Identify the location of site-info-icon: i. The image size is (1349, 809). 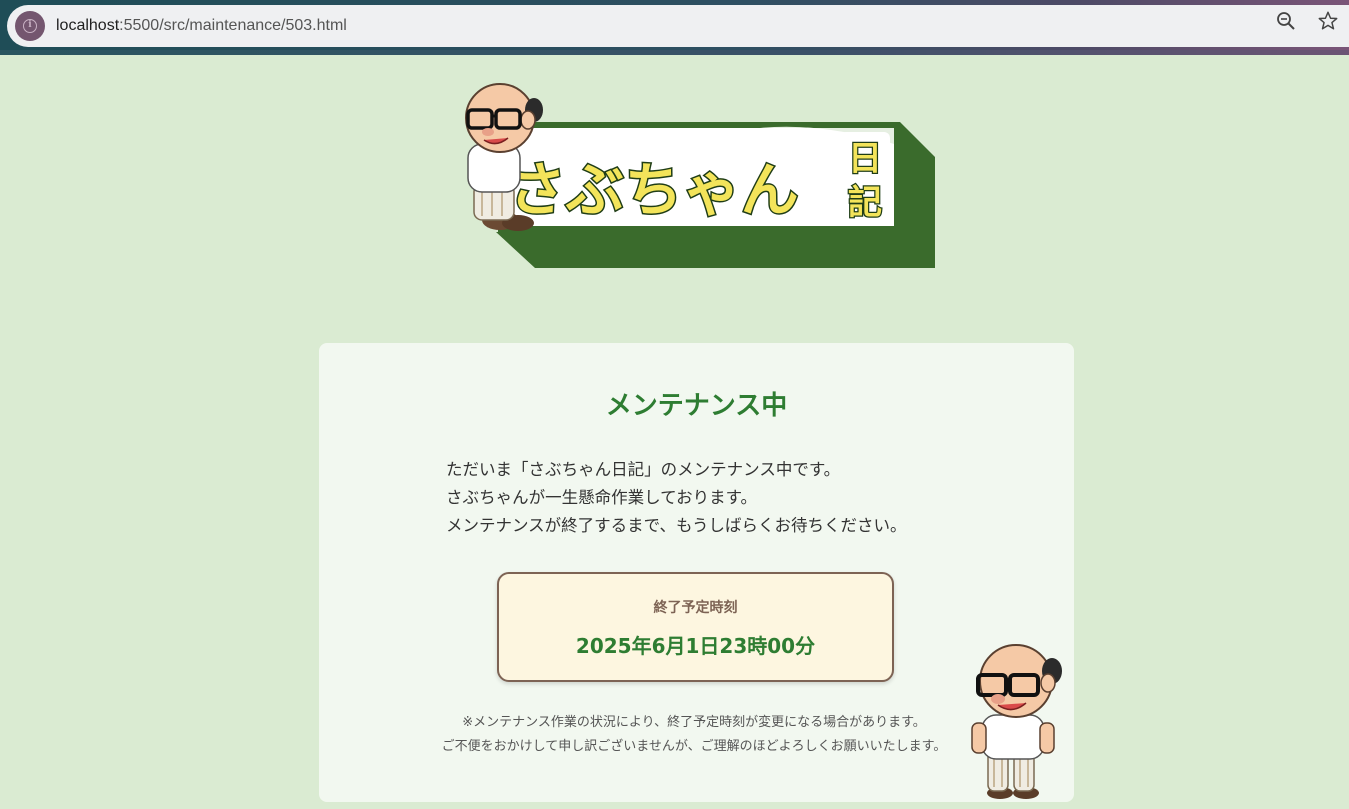
(30, 26).